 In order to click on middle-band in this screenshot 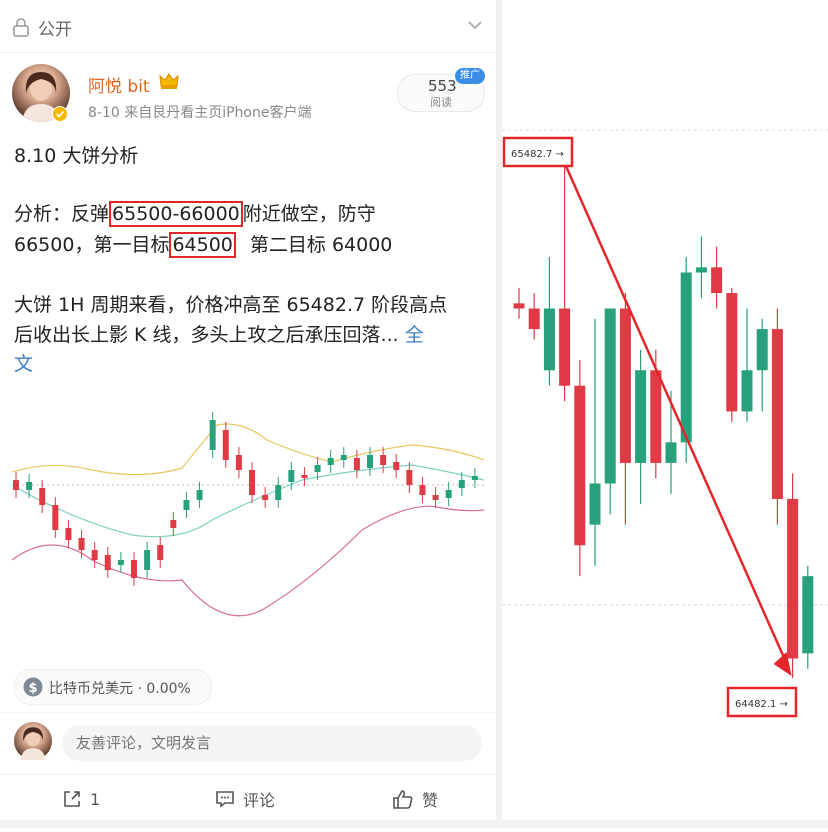, I will do `click(248, 501)`.